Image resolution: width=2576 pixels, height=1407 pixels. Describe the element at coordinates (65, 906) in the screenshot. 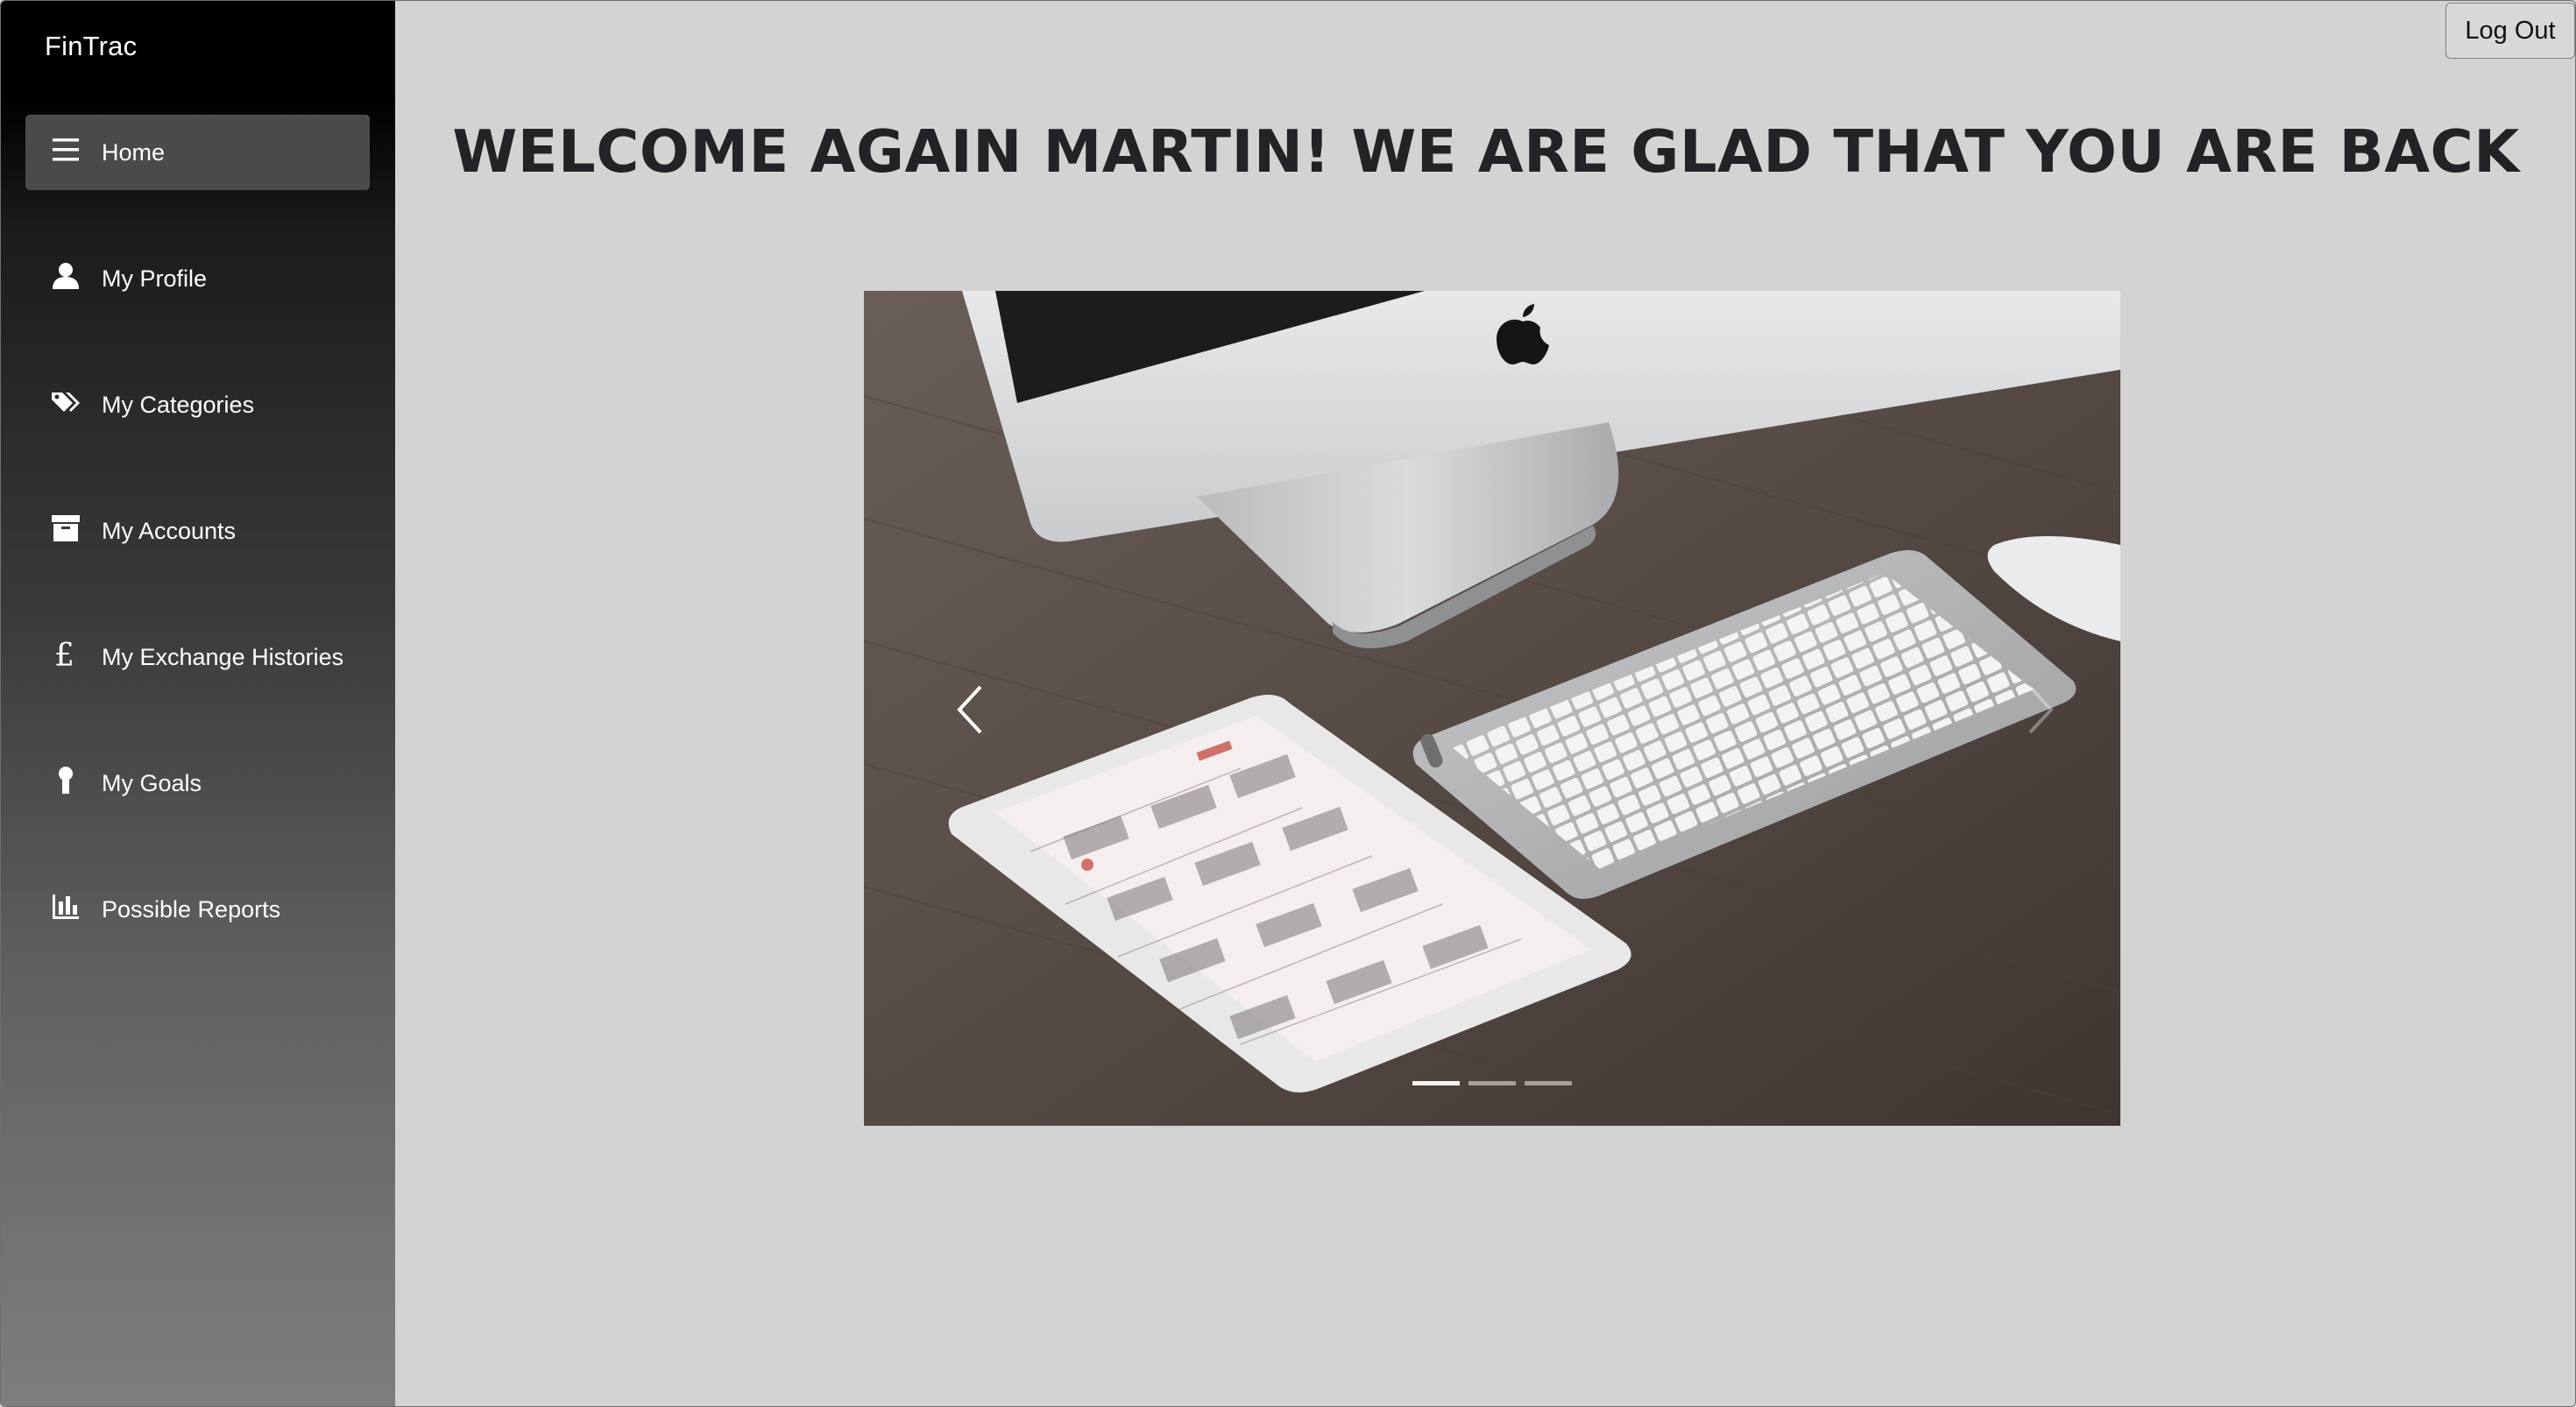

I see `bar-chart-icon` at that location.